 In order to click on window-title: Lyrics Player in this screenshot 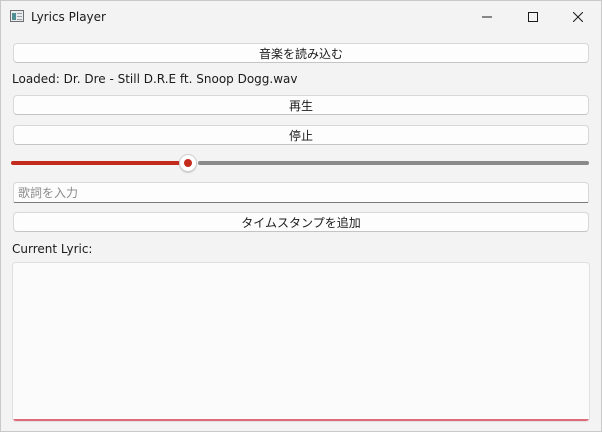, I will do `click(68, 17)`.